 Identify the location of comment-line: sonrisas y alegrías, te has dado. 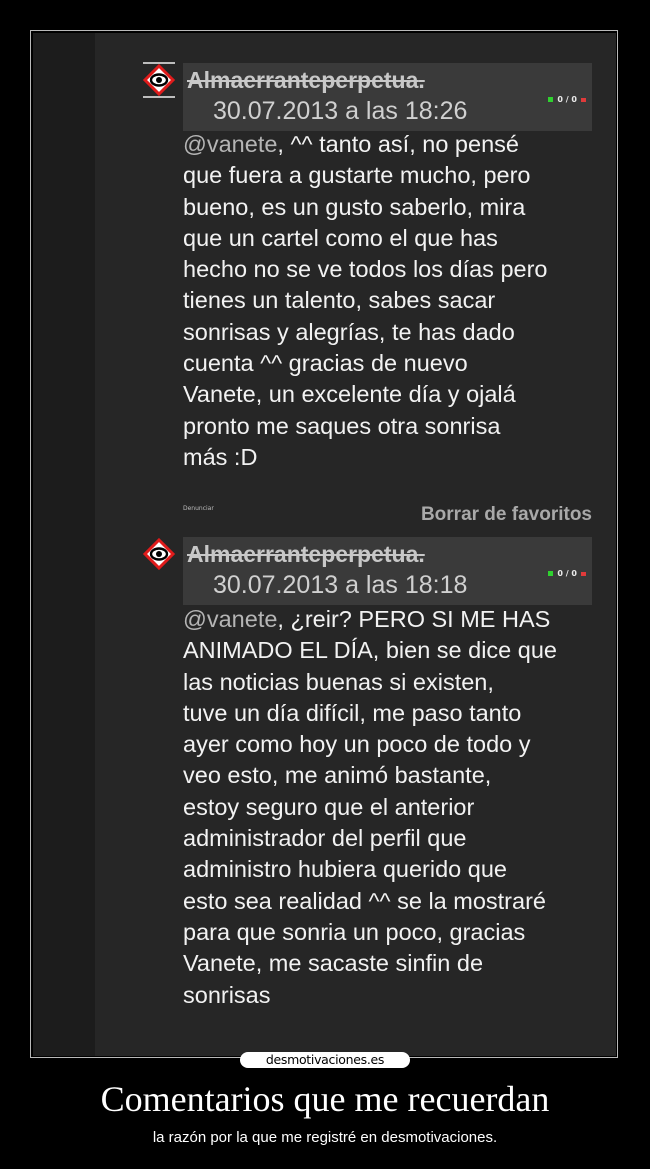
(349, 331).